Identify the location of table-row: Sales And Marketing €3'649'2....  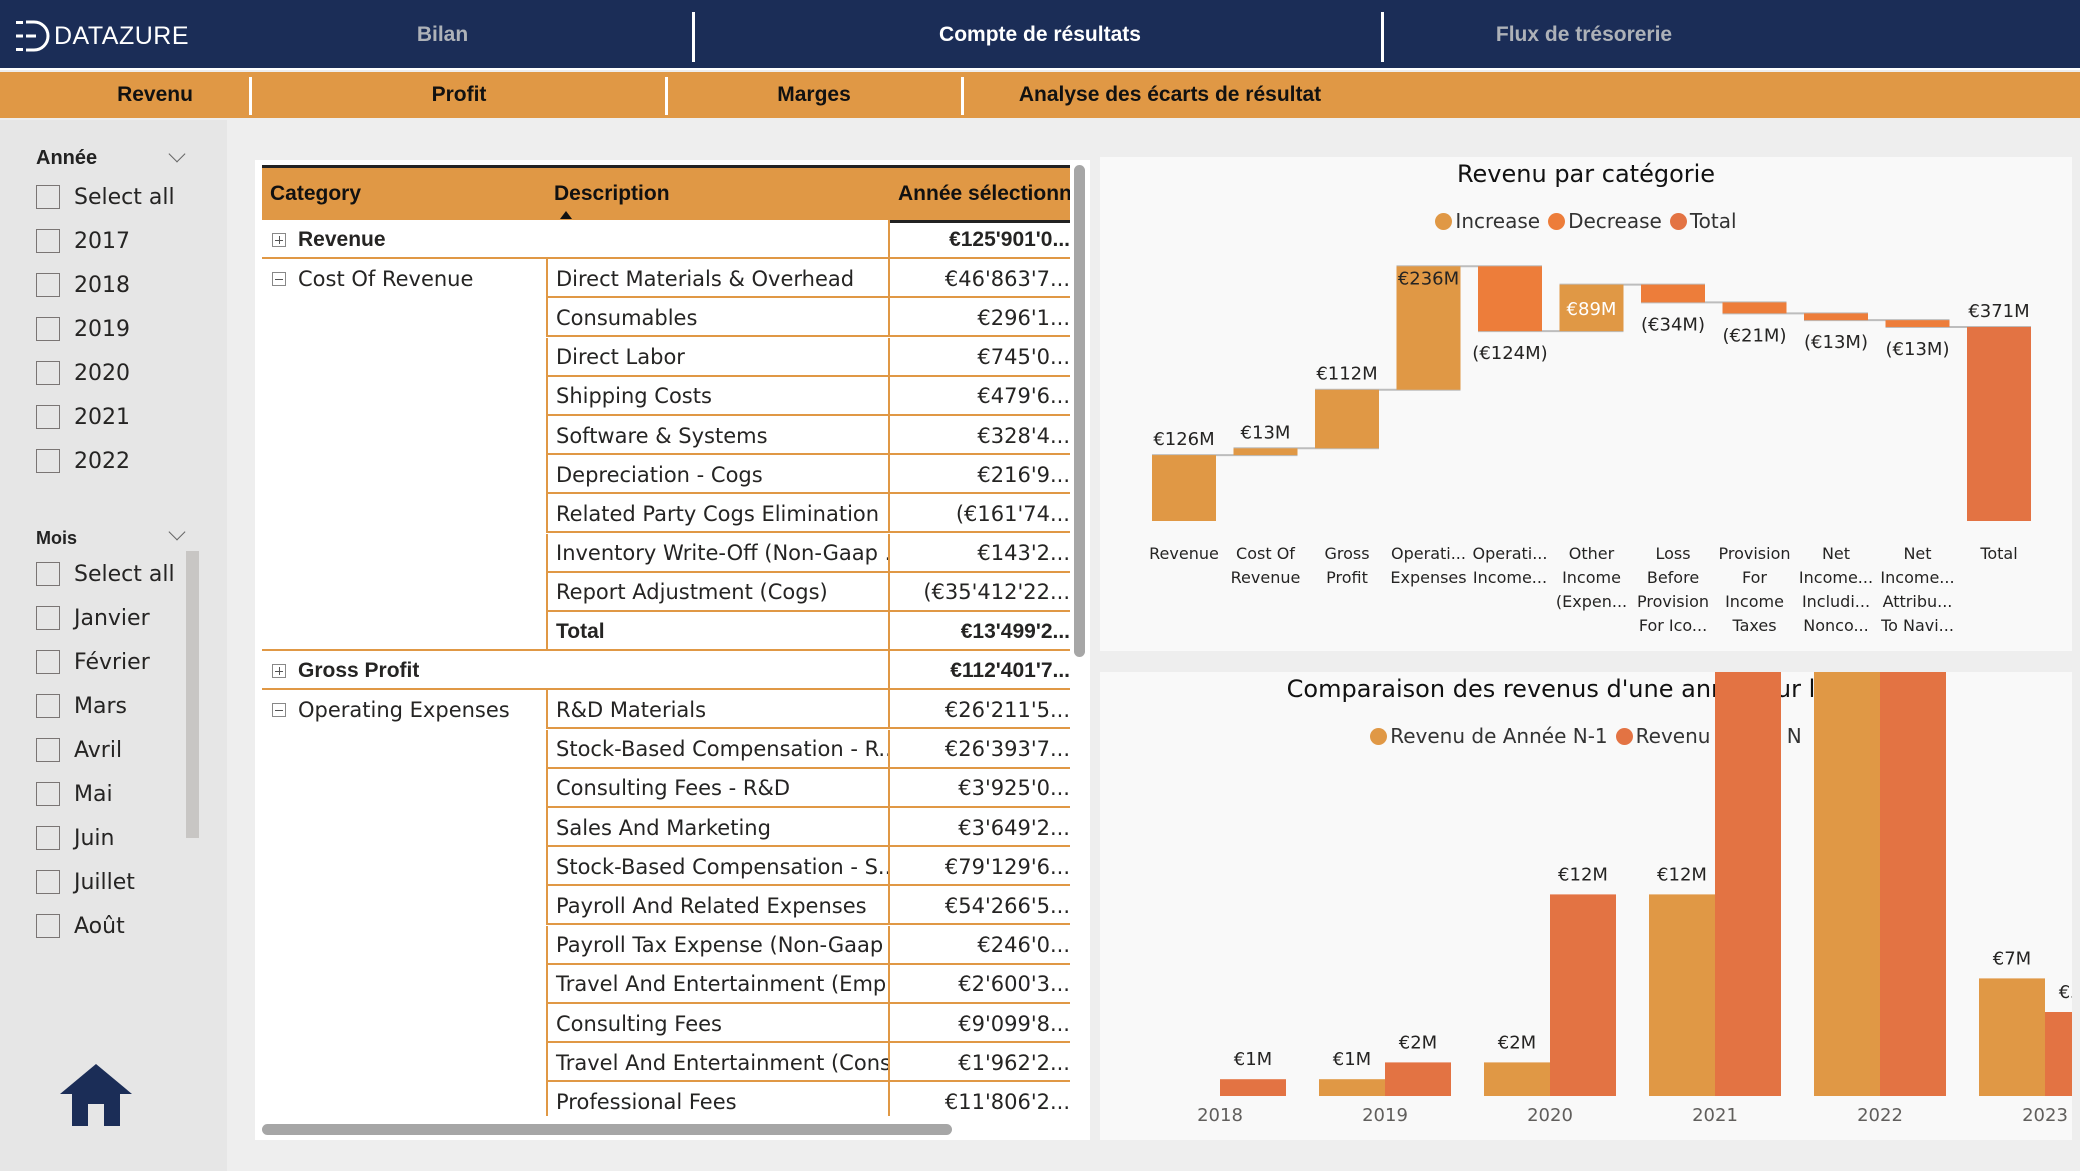
(666, 827).